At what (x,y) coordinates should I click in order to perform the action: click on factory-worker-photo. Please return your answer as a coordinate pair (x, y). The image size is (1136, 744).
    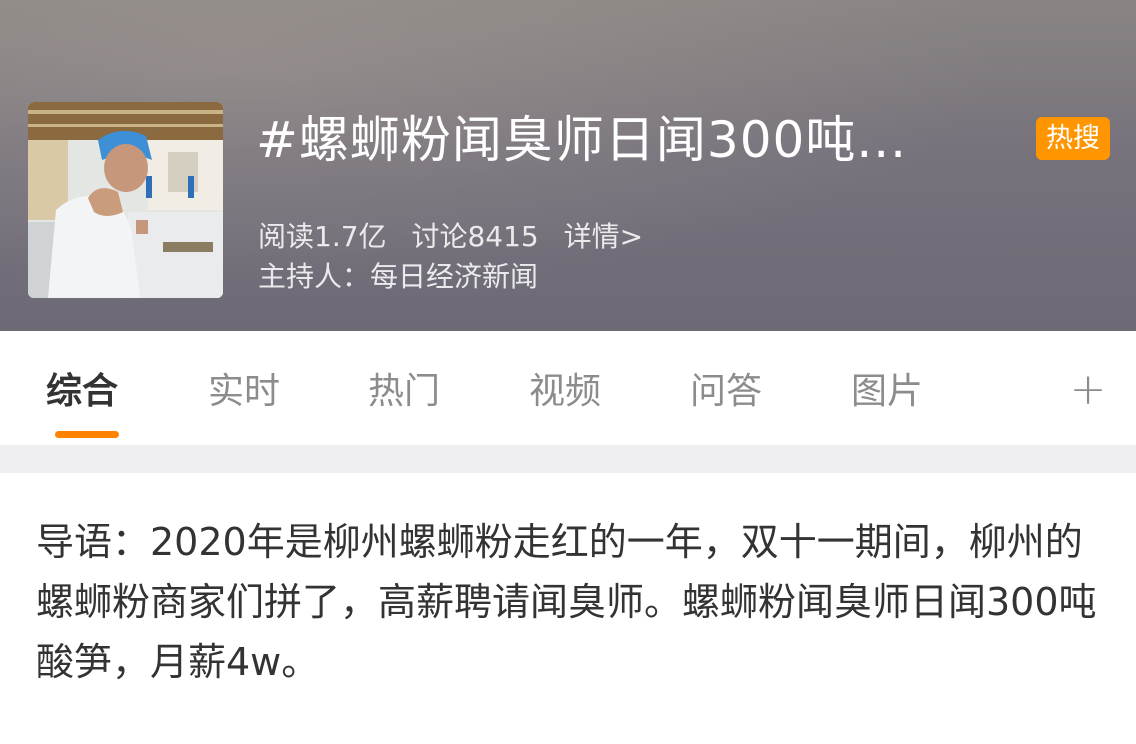
    Looking at the image, I should click on (125, 200).